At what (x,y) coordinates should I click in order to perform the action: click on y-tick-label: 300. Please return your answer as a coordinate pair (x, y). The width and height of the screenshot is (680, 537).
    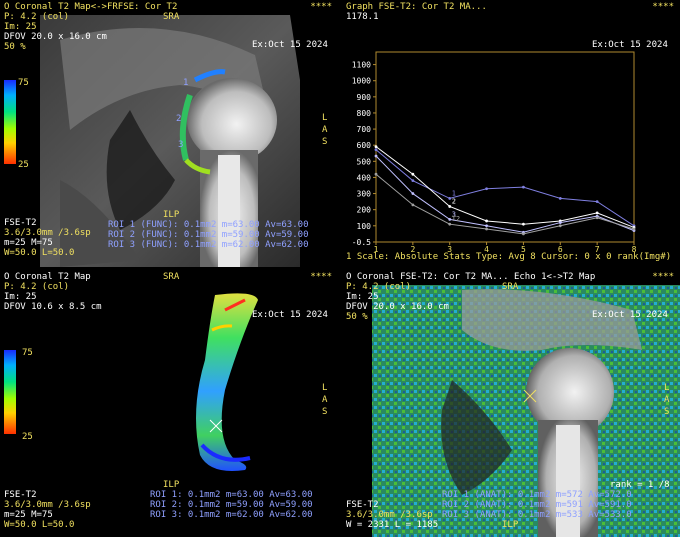
    Looking at the image, I should click on (364, 194).